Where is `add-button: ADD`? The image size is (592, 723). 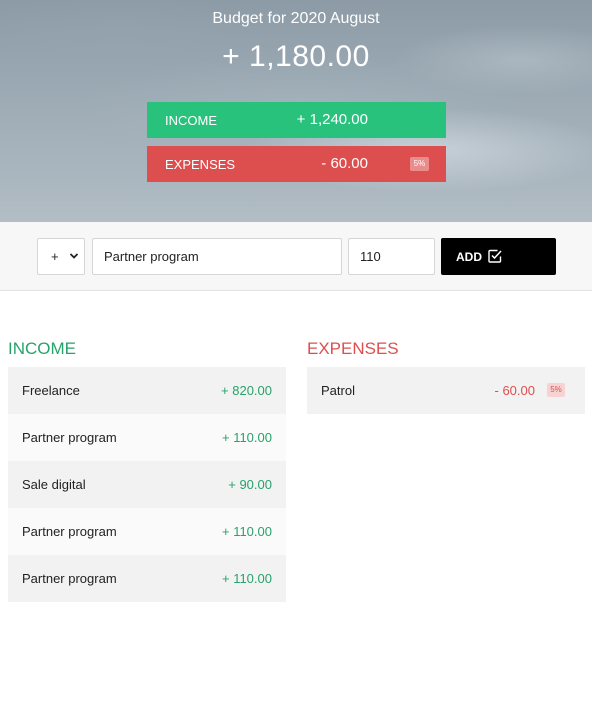 add-button: ADD is located at coordinates (498, 256).